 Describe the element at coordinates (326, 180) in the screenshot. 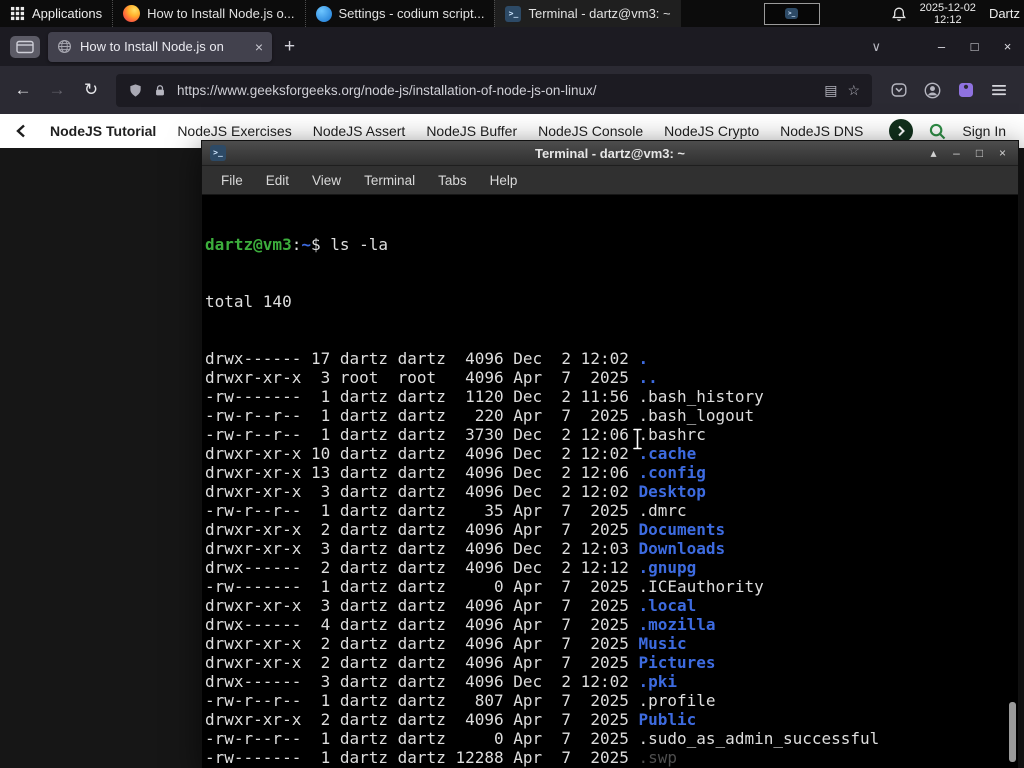

I see `menu-view: View` at that location.